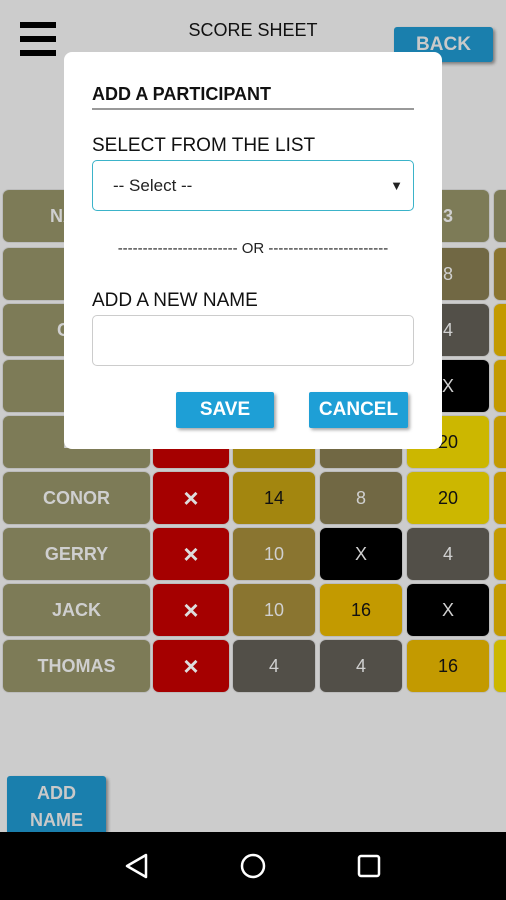 The image size is (506, 900). What do you see at coordinates (448, 498) in the screenshot?
I see `score-cell: 20` at bounding box center [448, 498].